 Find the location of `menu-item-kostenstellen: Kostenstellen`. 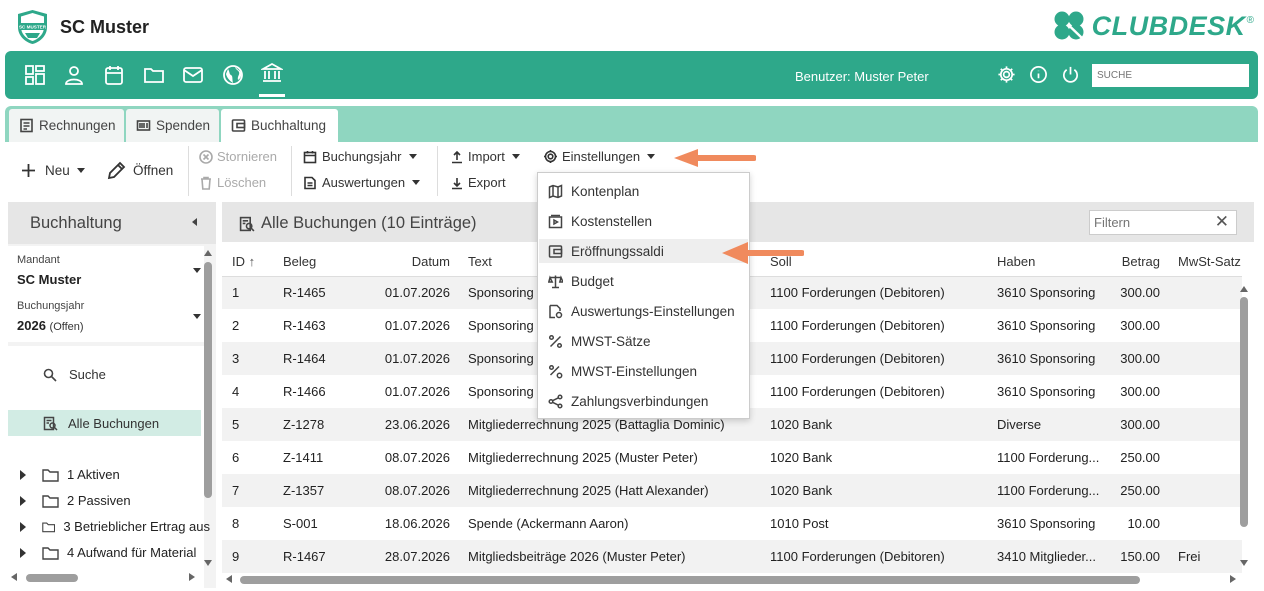

menu-item-kostenstellen: Kostenstellen is located at coordinates (643, 221).